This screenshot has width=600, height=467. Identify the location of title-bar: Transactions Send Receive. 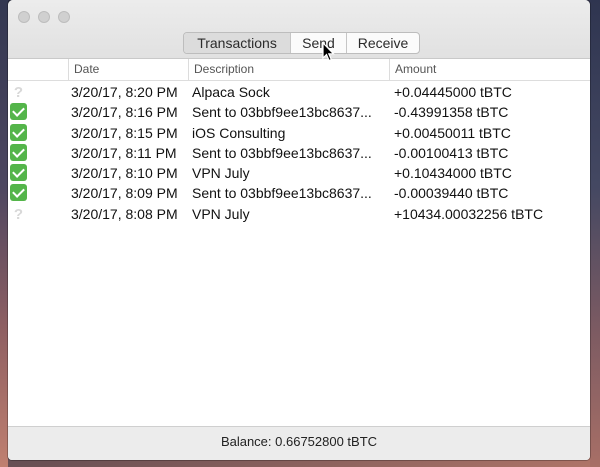
(299, 29).